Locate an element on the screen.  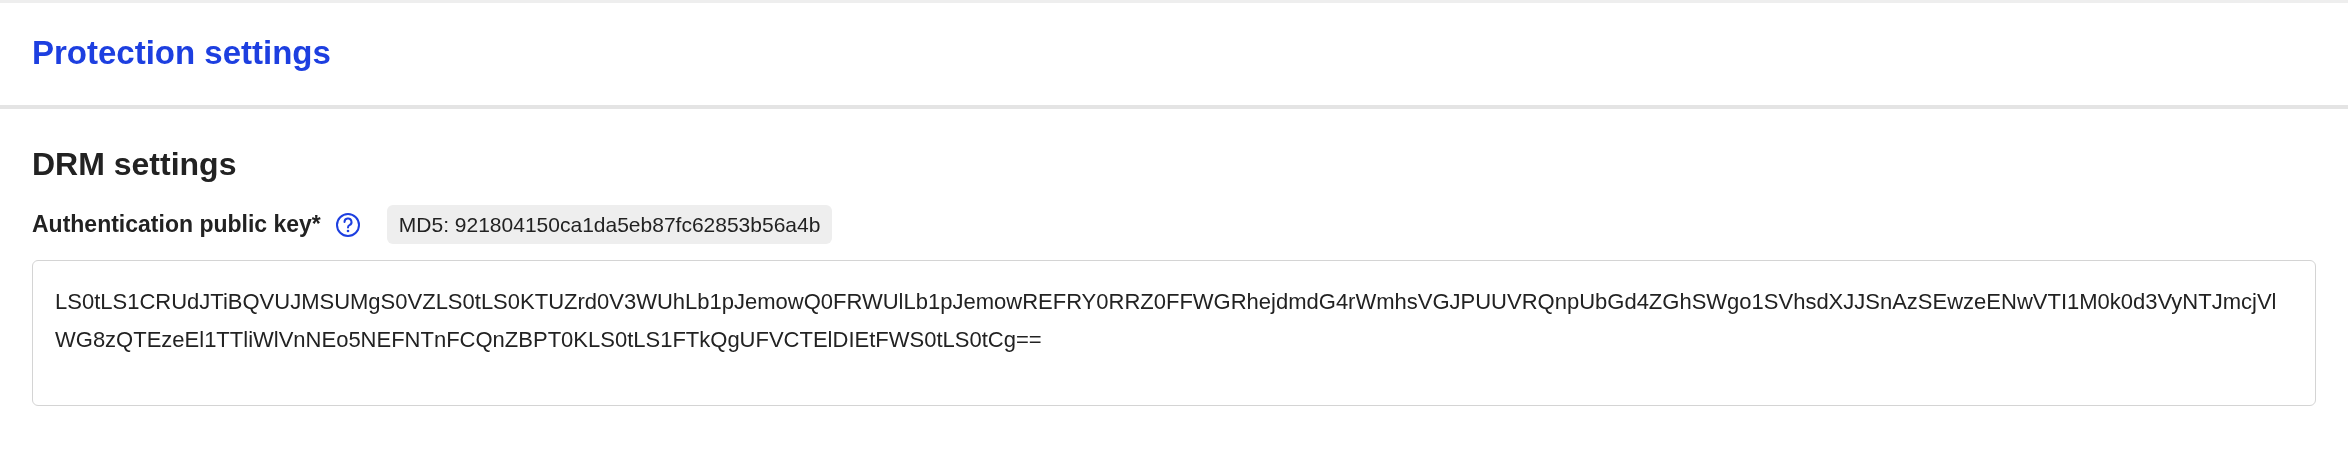
field-label: Authentication public key* is located at coordinates (176, 225).